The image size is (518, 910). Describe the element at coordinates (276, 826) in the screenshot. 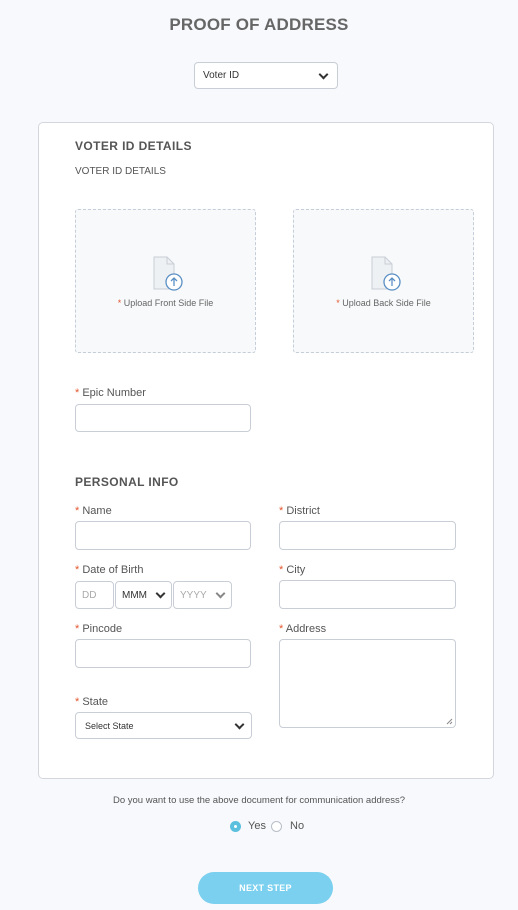

I see `radio-no` at that location.